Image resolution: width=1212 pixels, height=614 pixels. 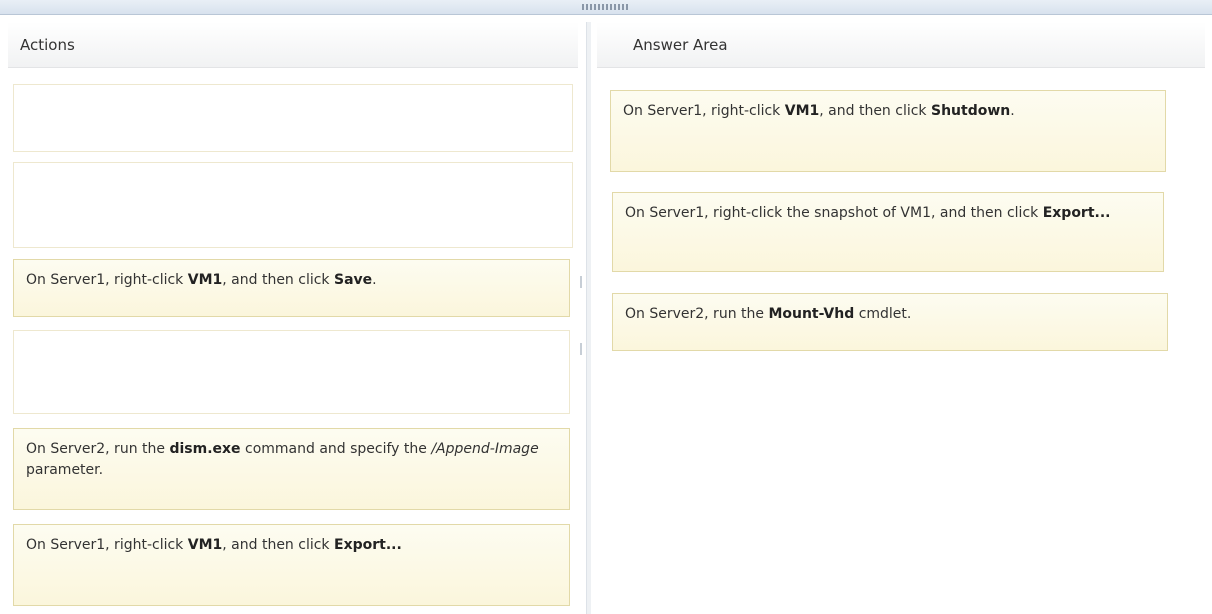 What do you see at coordinates (336, 449) in the screenshot?
I see `tile-text-segment: command and specify the` at bounding box center [336, 449].